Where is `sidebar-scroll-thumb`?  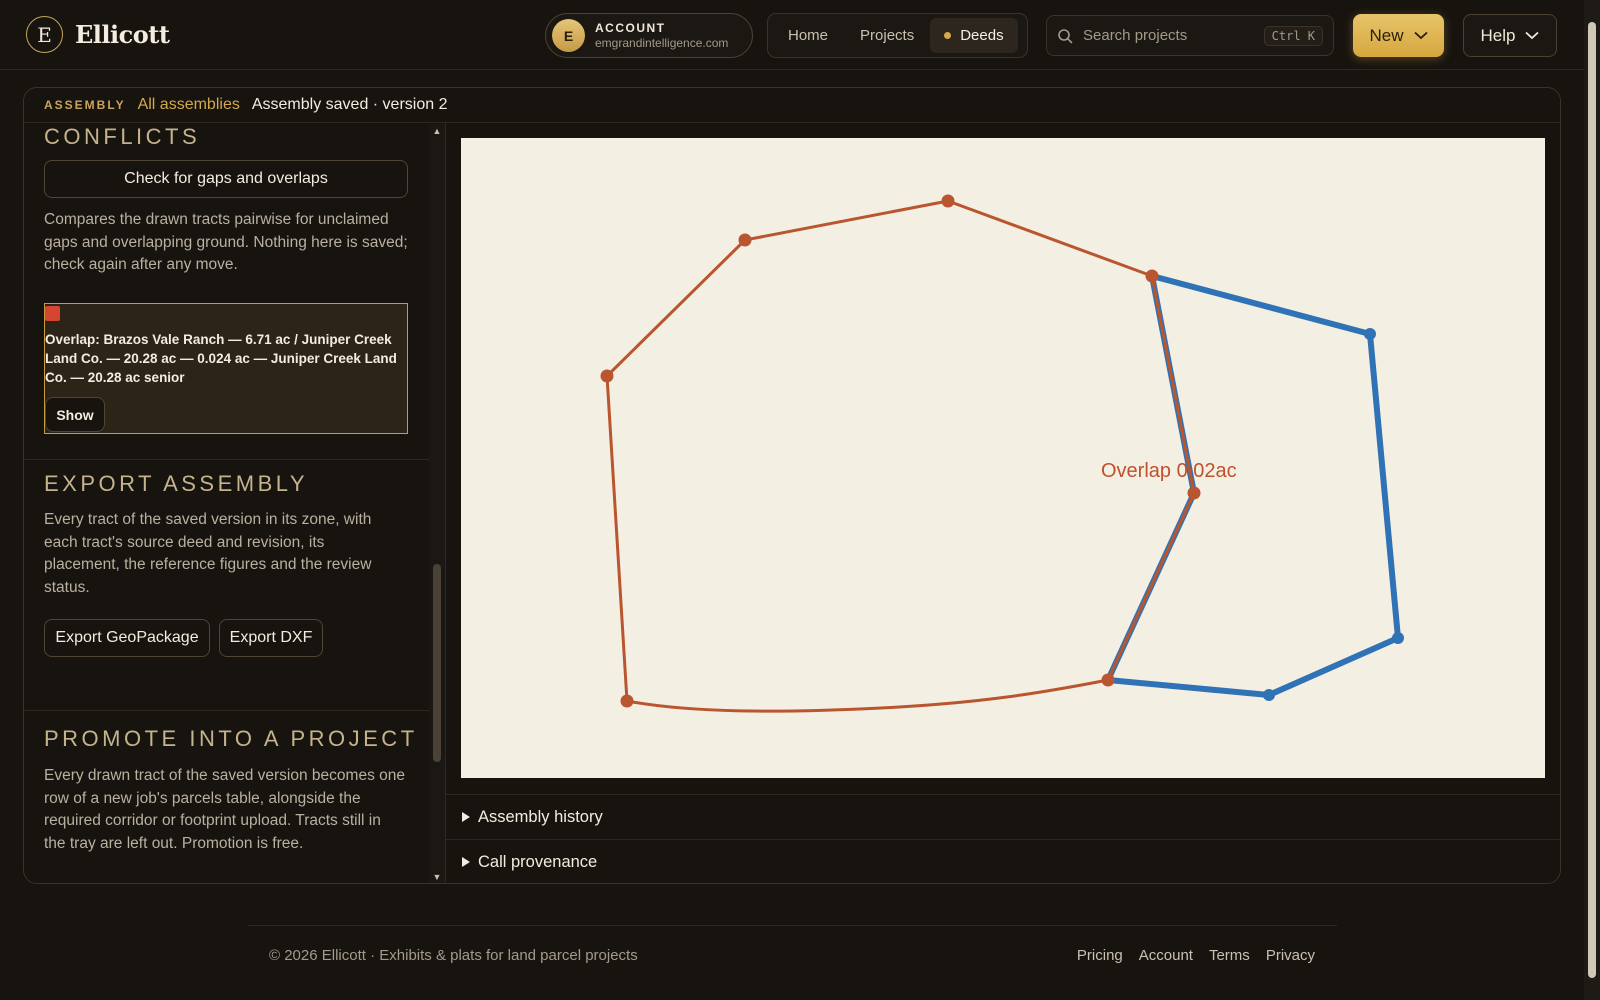 sidebar-scroll-thumb is located at coordinates (437, 663).